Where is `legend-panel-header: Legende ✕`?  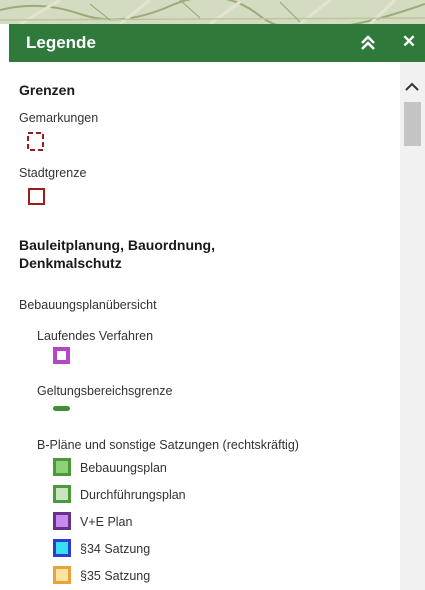 legend-panel-header: Legende ✕ is located at coordinates (217, 43).